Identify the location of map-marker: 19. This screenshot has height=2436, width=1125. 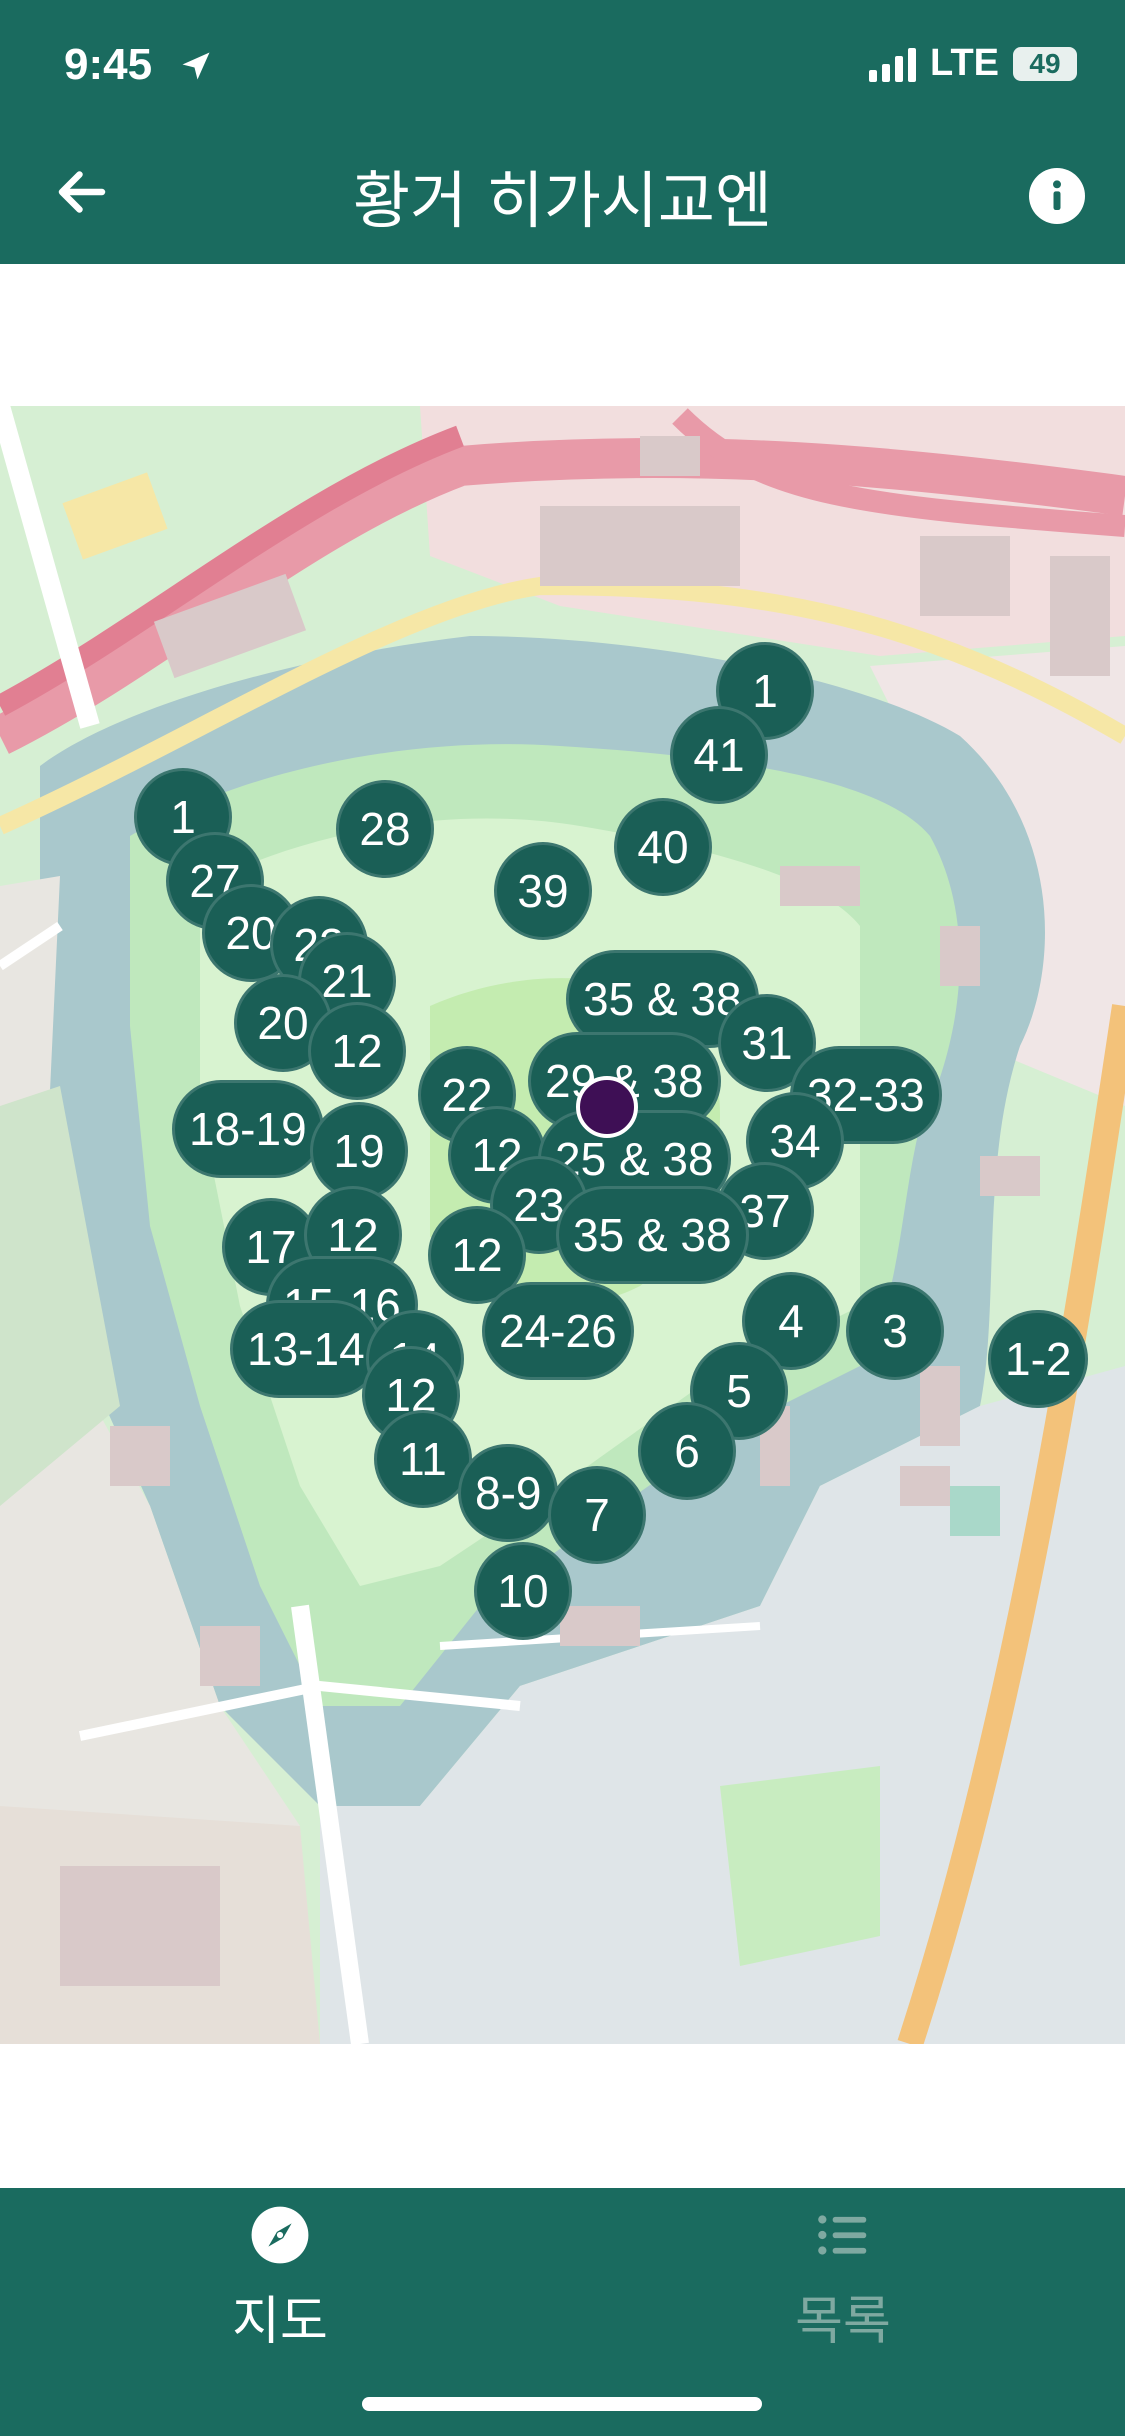
(359, 1151).